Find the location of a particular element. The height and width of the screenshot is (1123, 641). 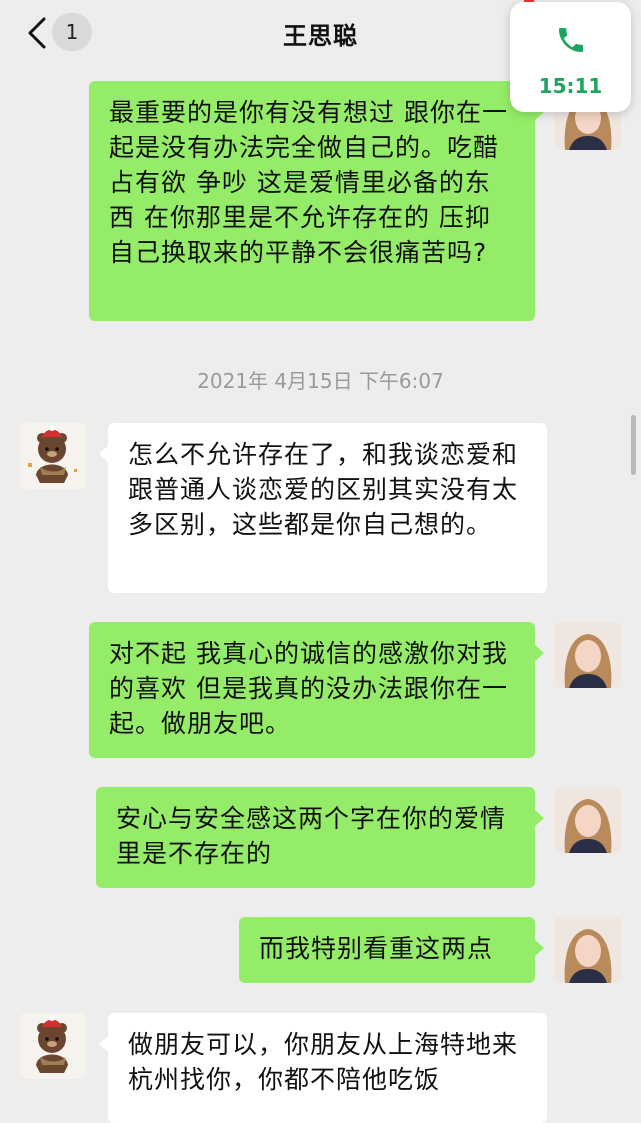

scrollbar is located at coordinates (633, 445).